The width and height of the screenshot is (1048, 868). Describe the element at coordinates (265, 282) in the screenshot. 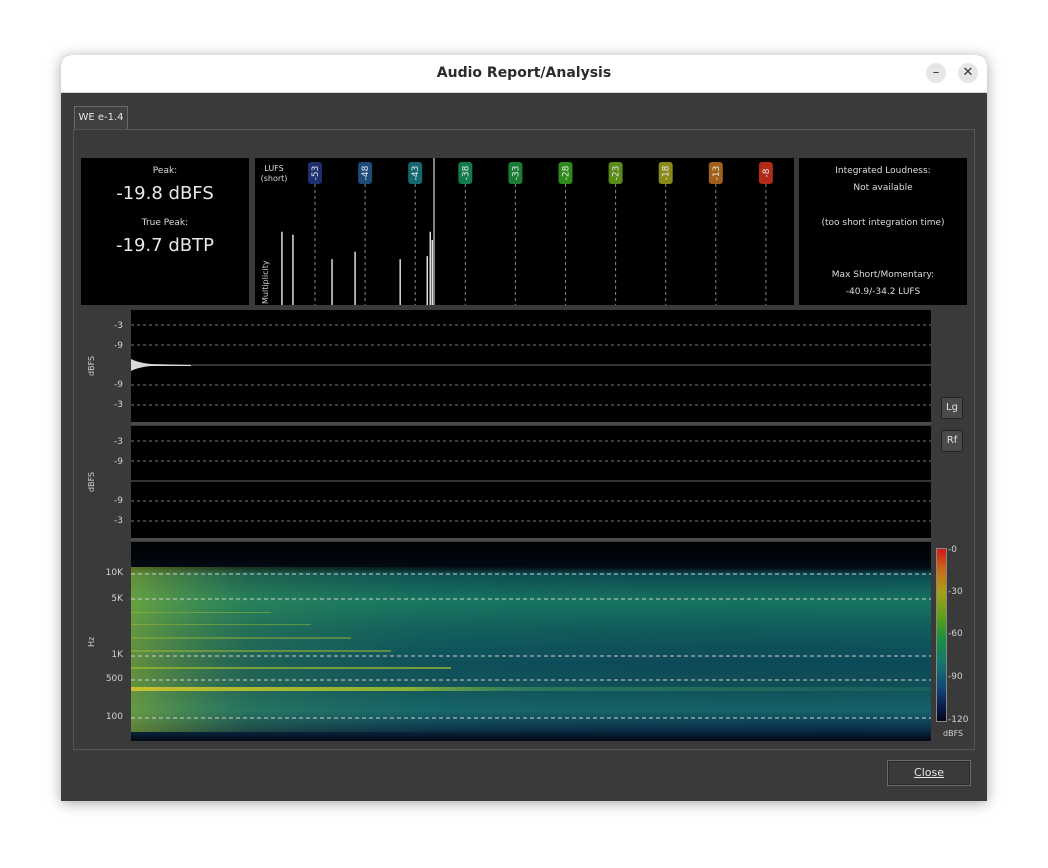

I see `multiplicity-label: Multiplicity` at that location.